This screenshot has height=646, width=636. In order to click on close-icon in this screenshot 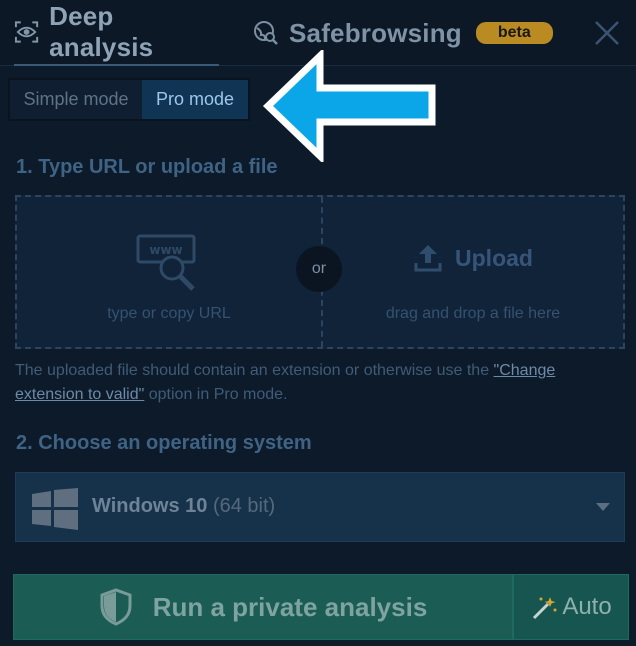, I will do `click(607, 33)`.